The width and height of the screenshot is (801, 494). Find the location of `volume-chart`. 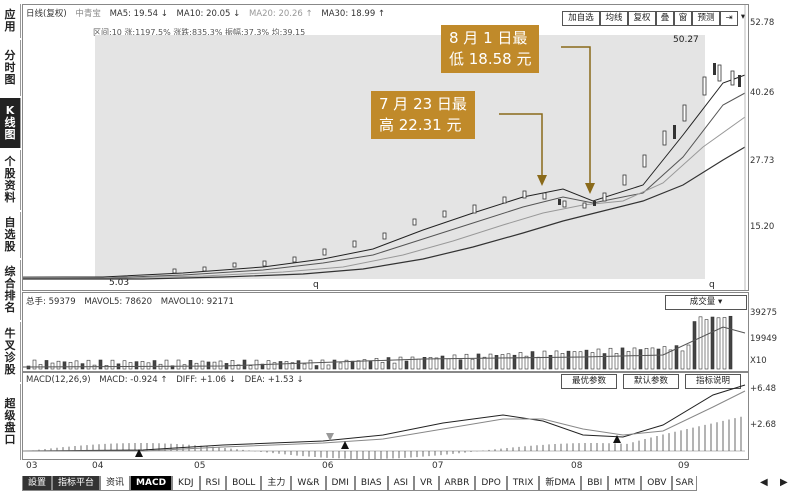

volume-chart is located at coordinates (384, 342).